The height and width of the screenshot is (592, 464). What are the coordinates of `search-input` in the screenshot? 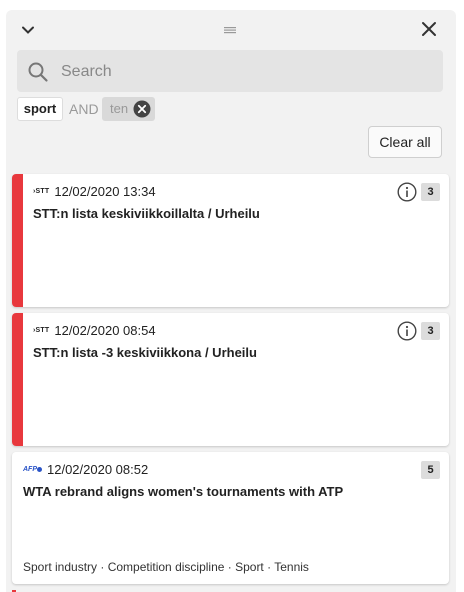 It's located at (246, 72).